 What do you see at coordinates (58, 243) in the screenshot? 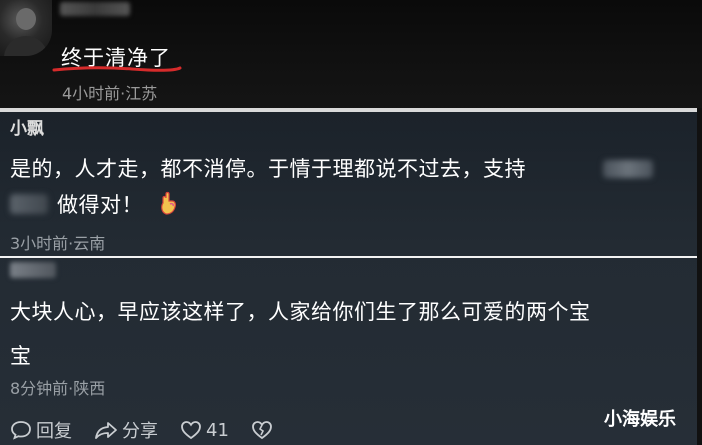
I see `comment1-meta: 3小时前·云南` at bounding box center [58, 243].